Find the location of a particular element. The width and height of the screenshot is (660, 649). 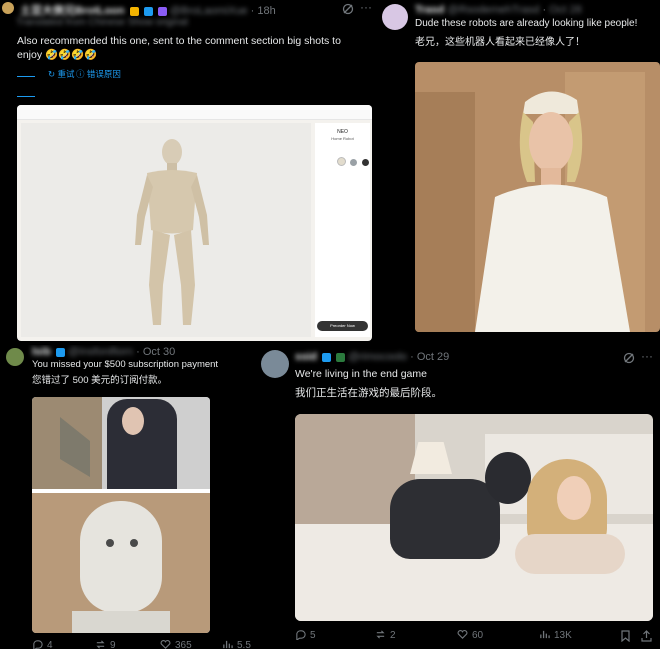

tweet-text-zh: 老兄，这些机器人看起来已经像人了！ is located at coordinates (500, 42).